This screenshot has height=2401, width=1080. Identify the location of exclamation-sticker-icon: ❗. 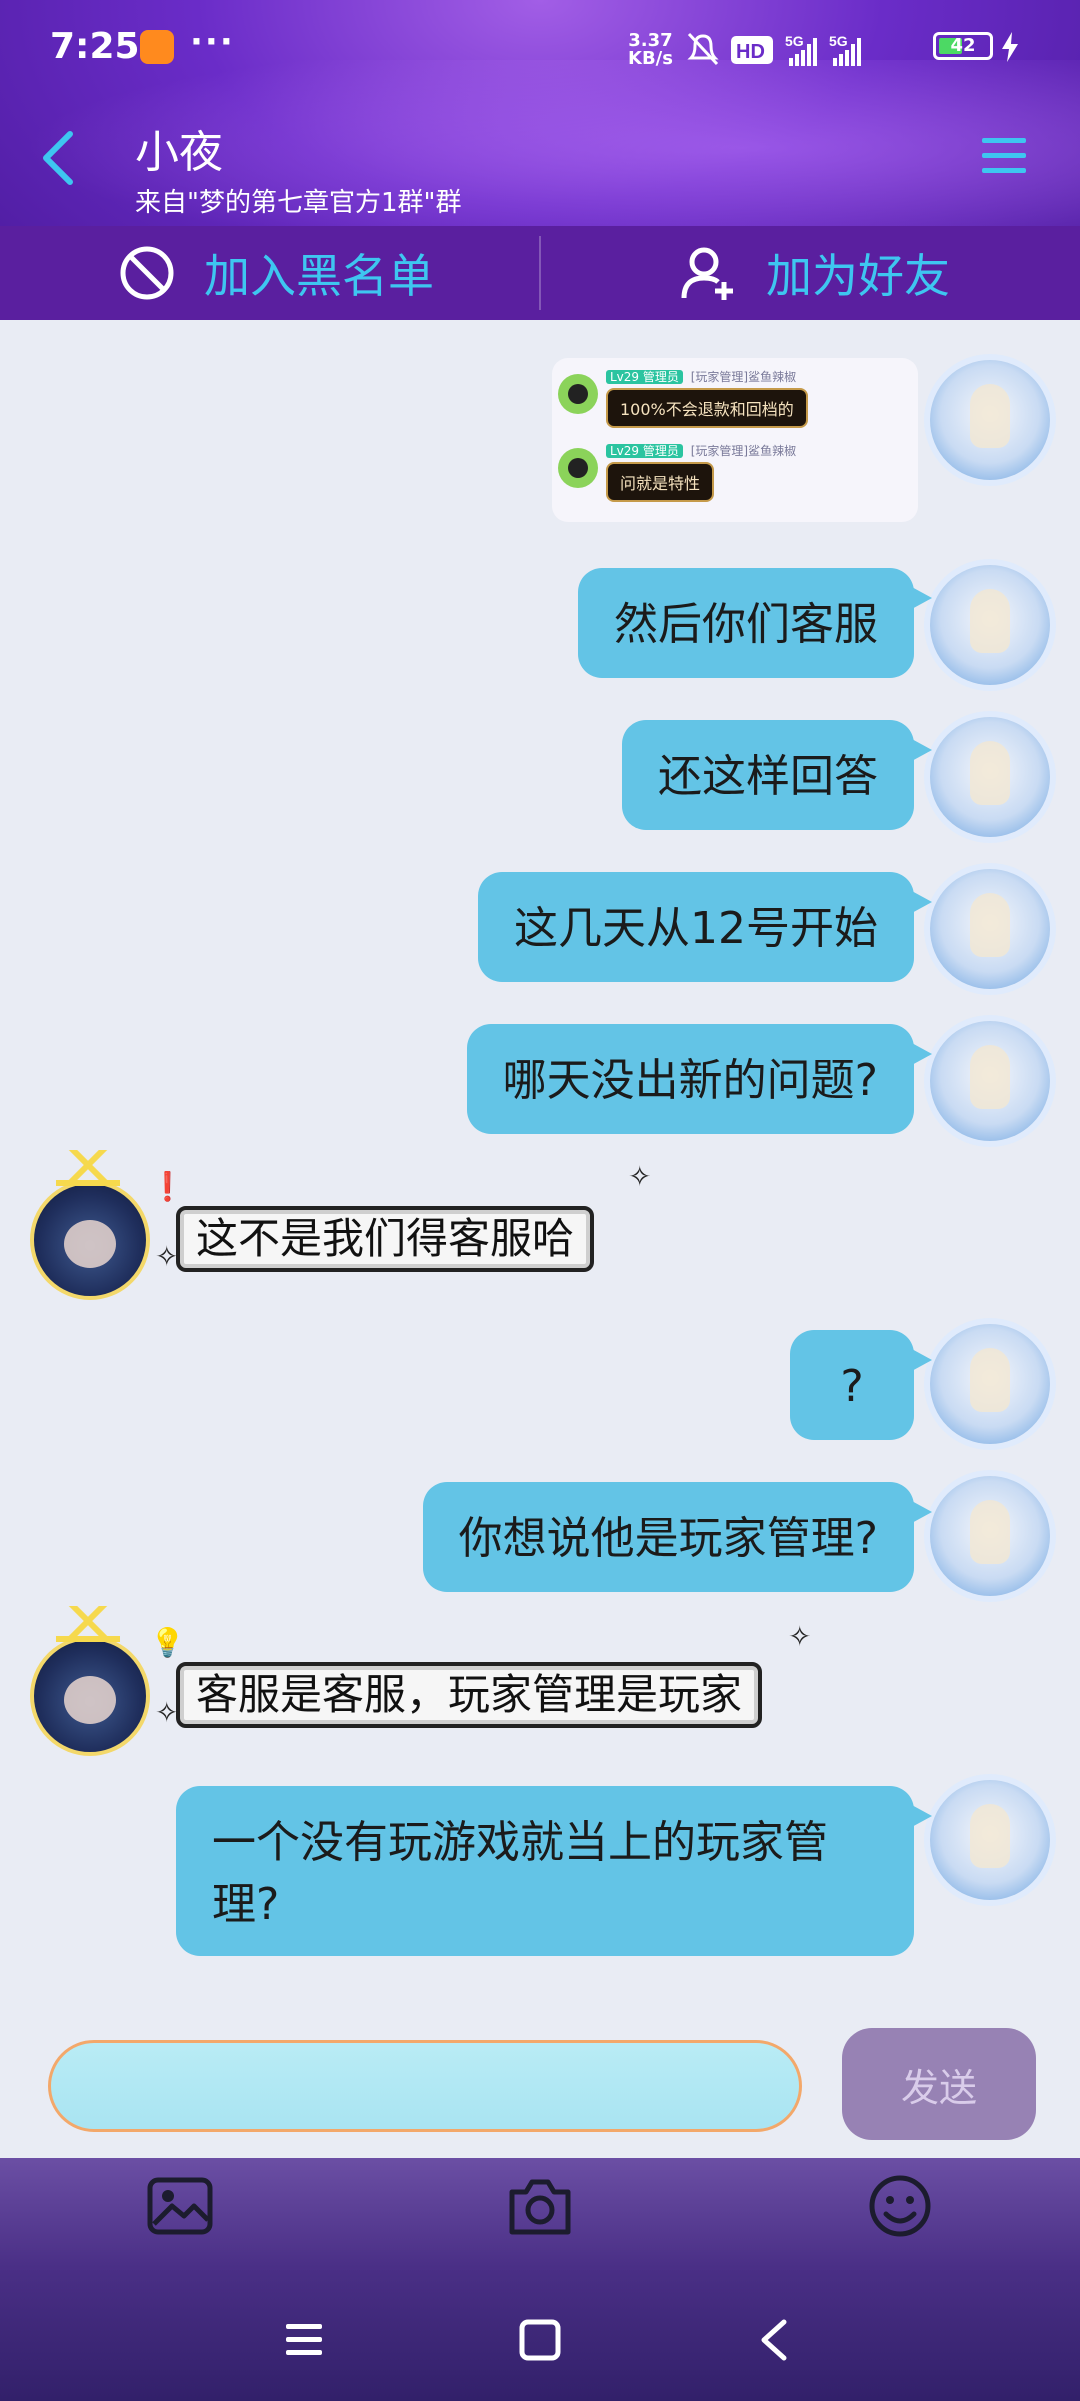
(167, 1186).